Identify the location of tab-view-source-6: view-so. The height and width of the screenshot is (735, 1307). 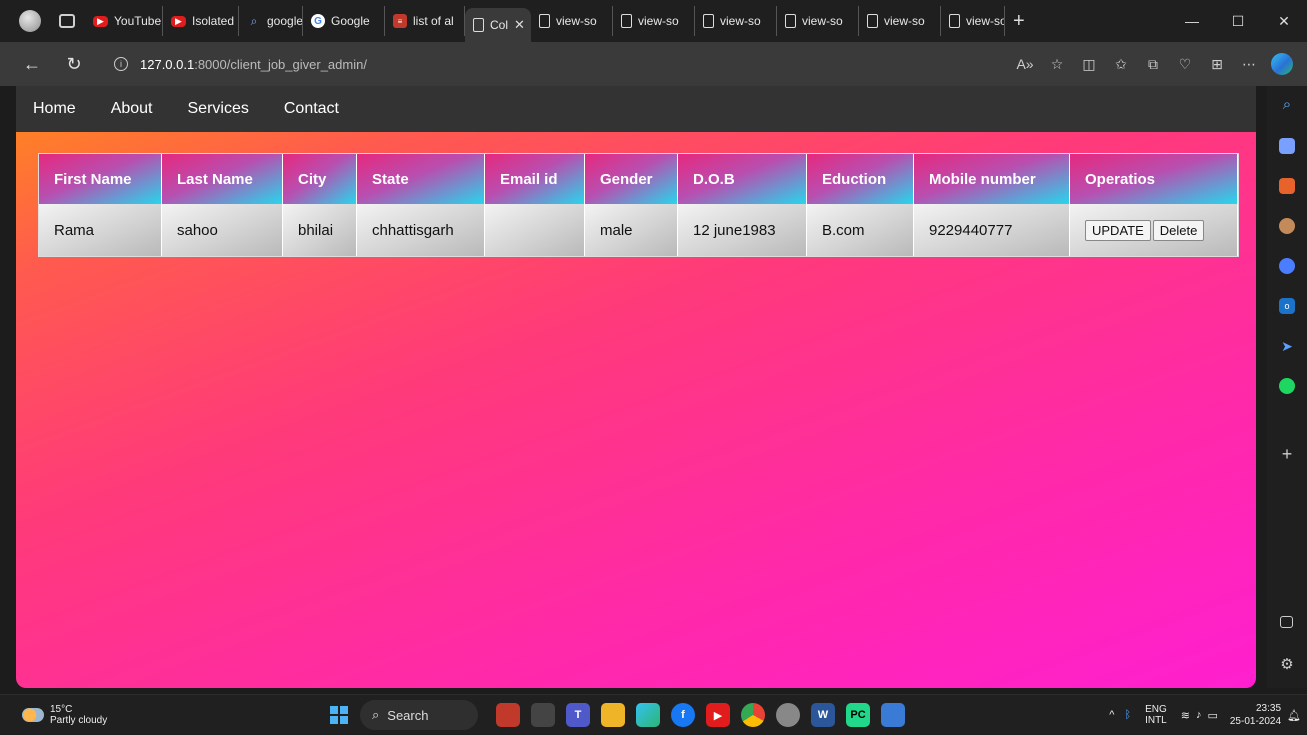
(973, 21).